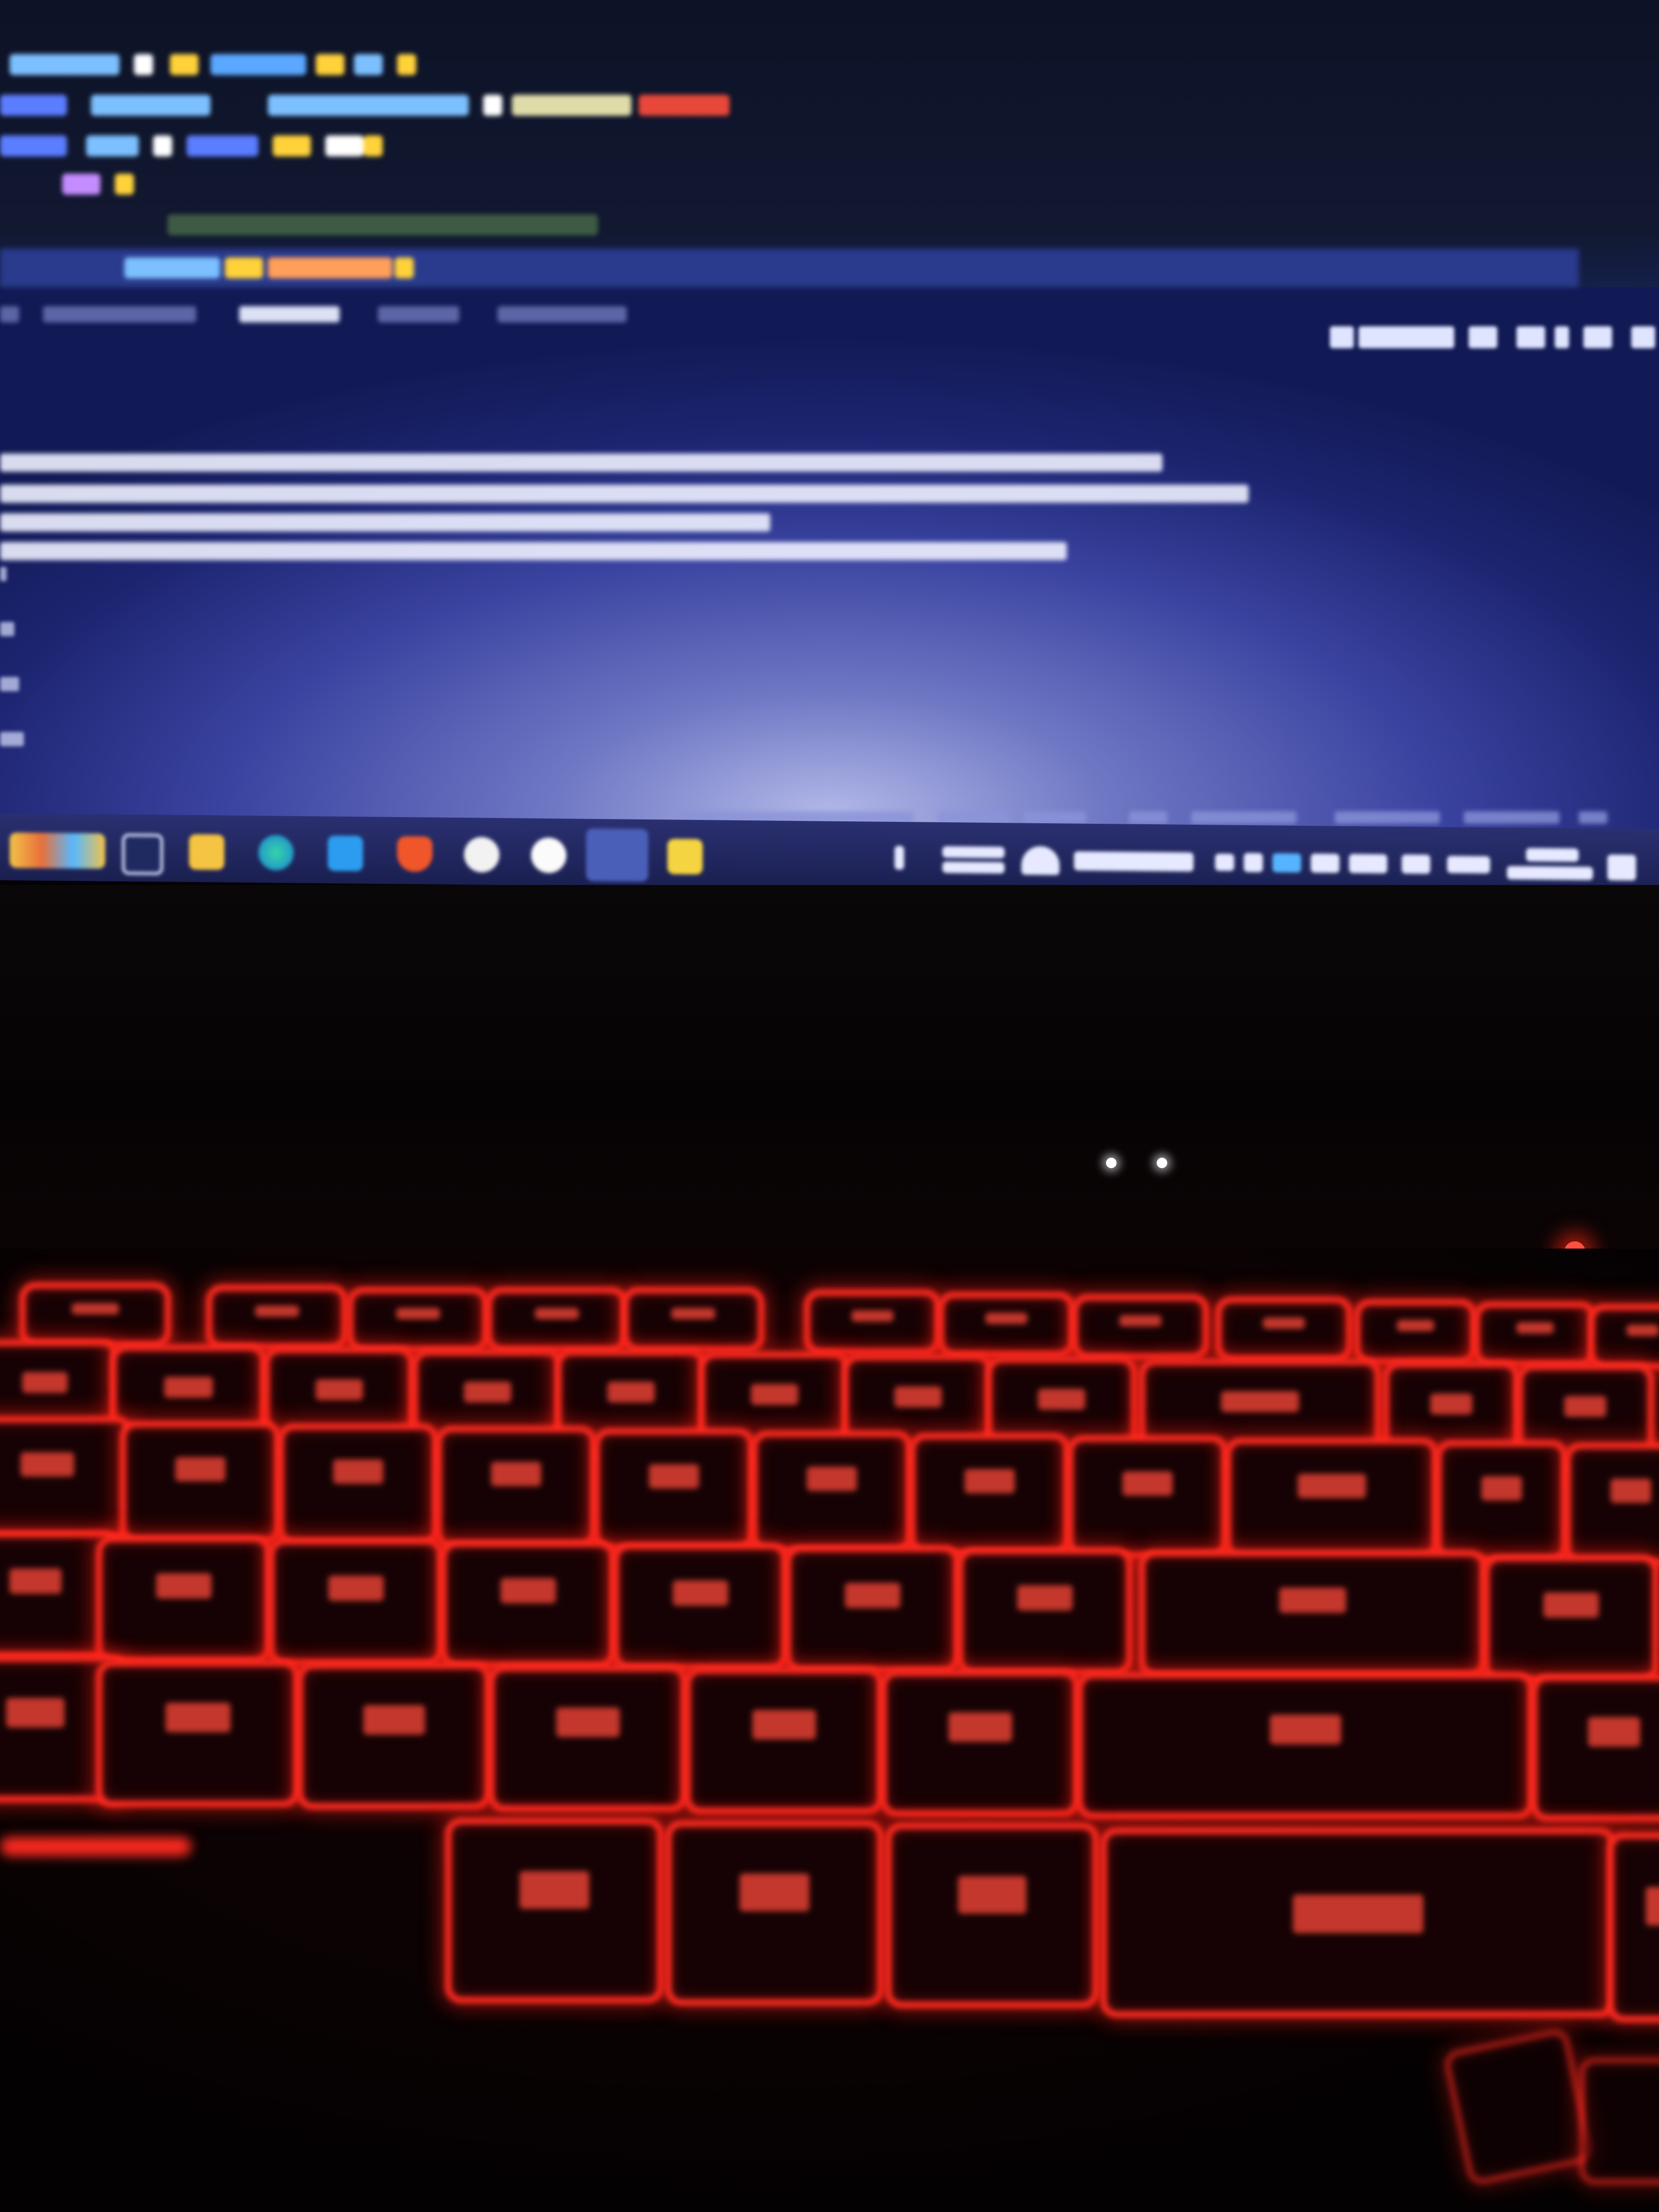  What do you see at coordinates (1593, 817) in the screenshot?
I see `notifications-icon` at bounding box center [1593, 817].